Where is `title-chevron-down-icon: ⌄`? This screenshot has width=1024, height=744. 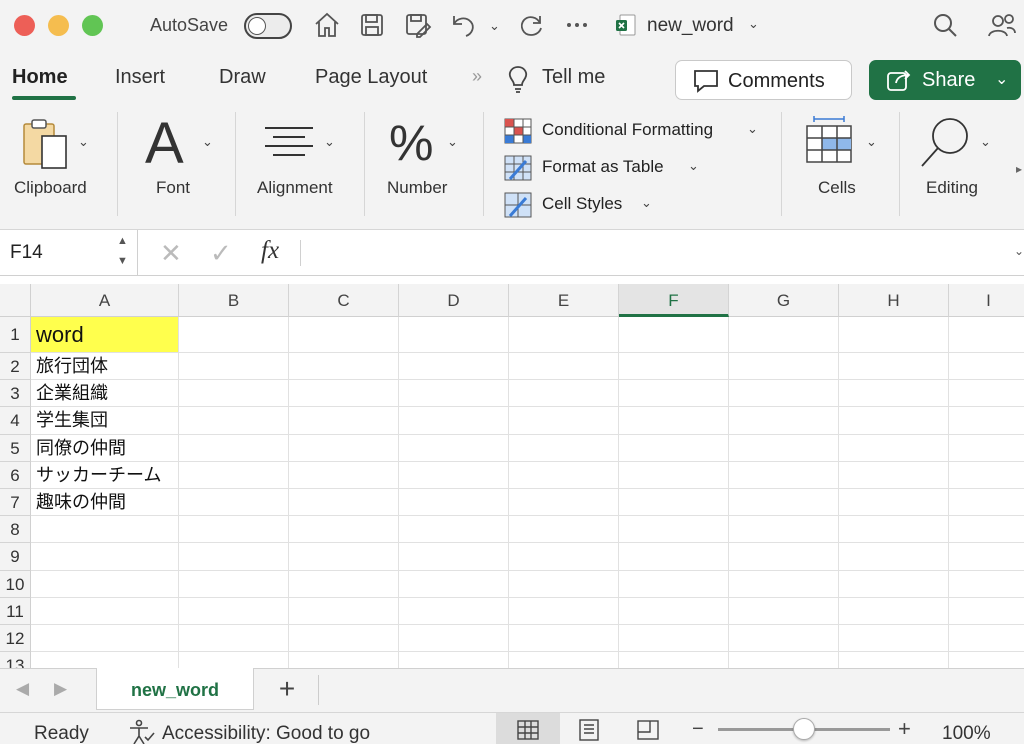 title-chevron-down-icon: ⌄ is located at coordinates (753, 24).